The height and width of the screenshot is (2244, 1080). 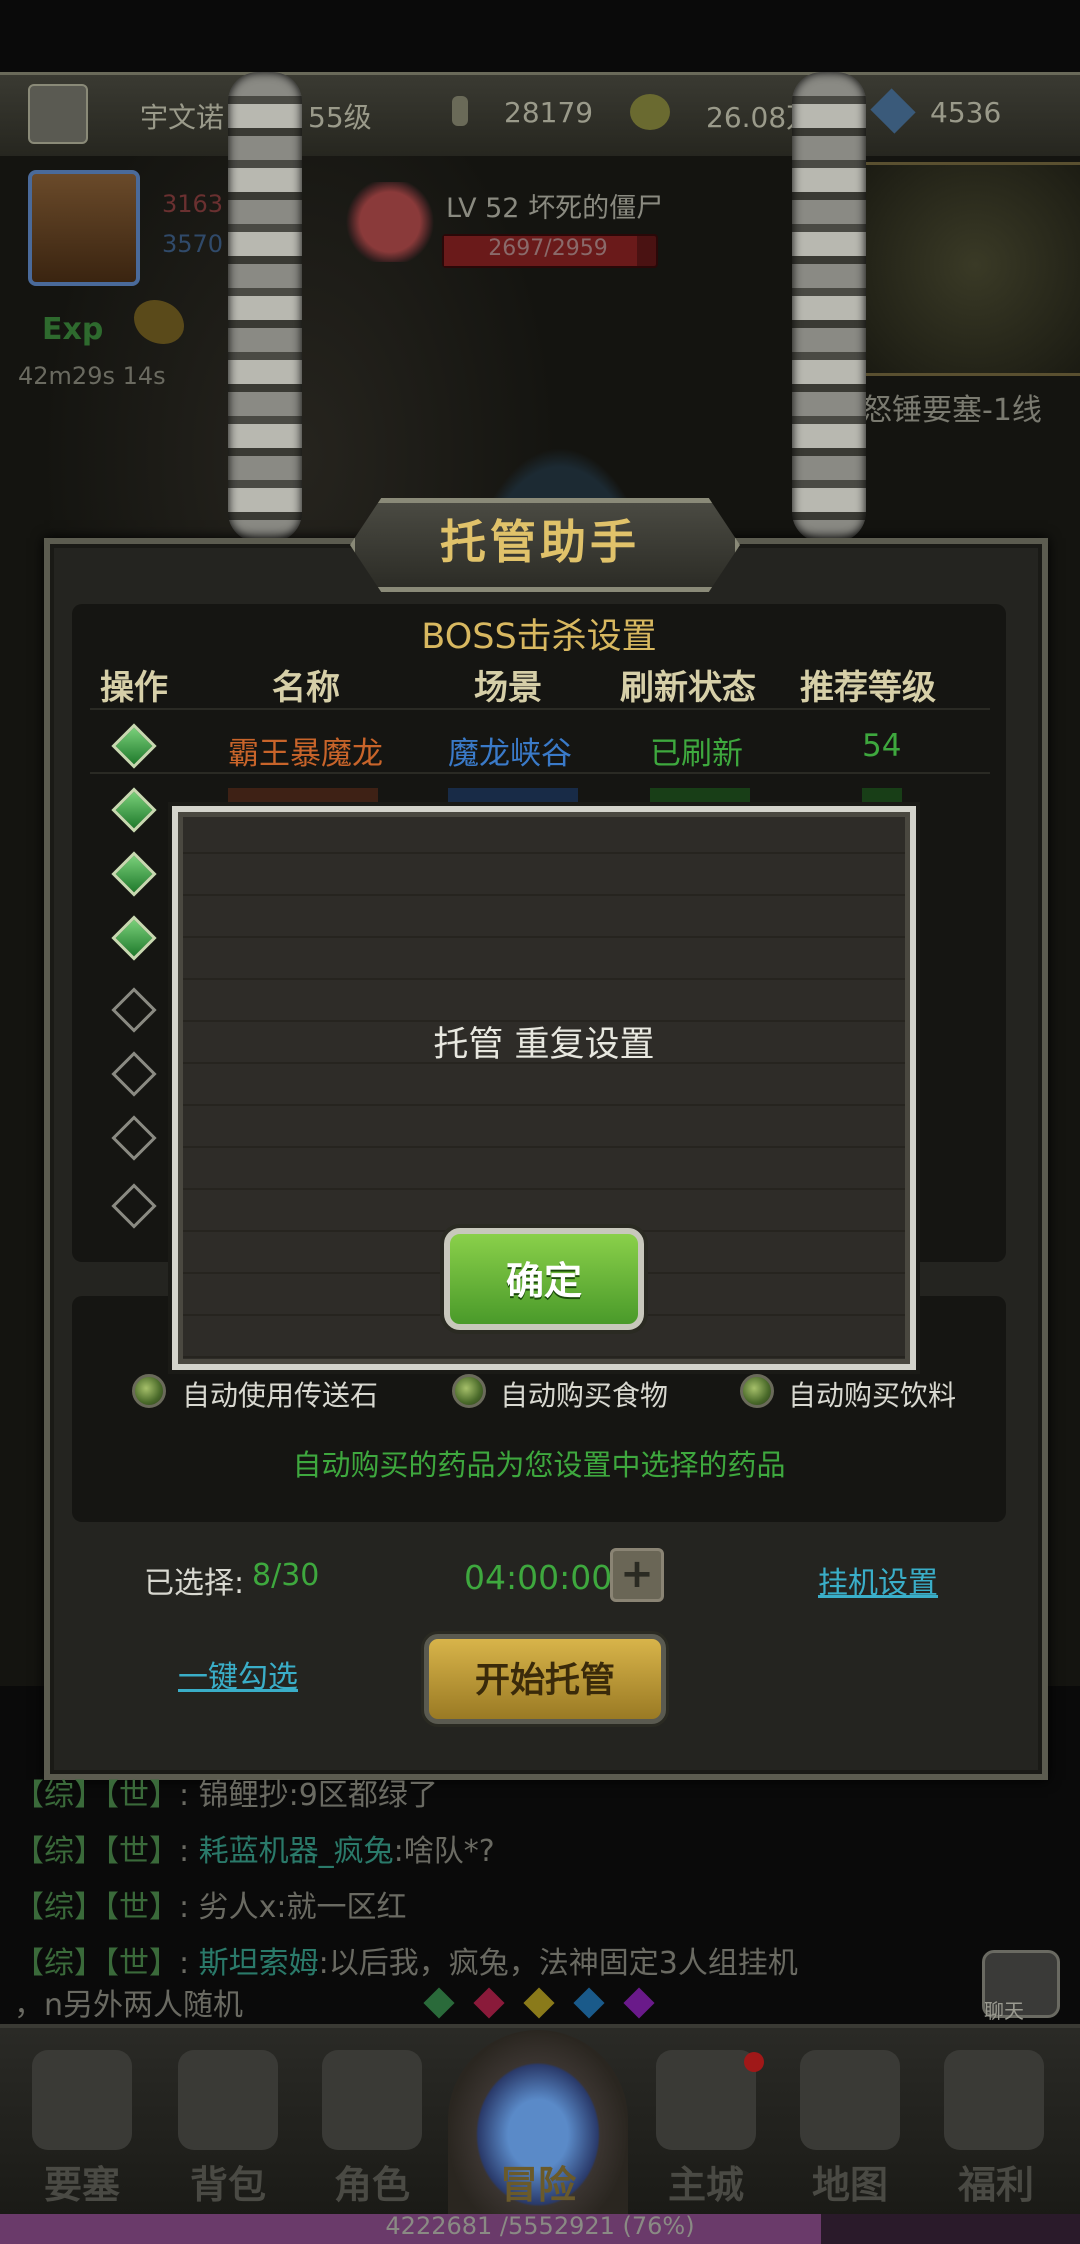 I want to click on col-name: 名称, so click(x=306, y=688).